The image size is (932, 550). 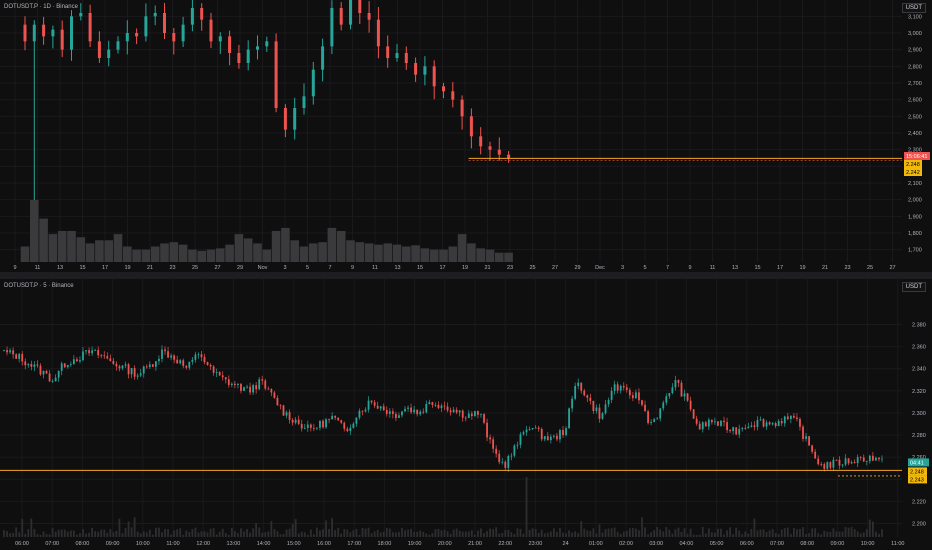 What do you see at coordinates (915, 251) in the screenshot?
I see `price-tick-label: 1,700` at bounding box center [915, 251].